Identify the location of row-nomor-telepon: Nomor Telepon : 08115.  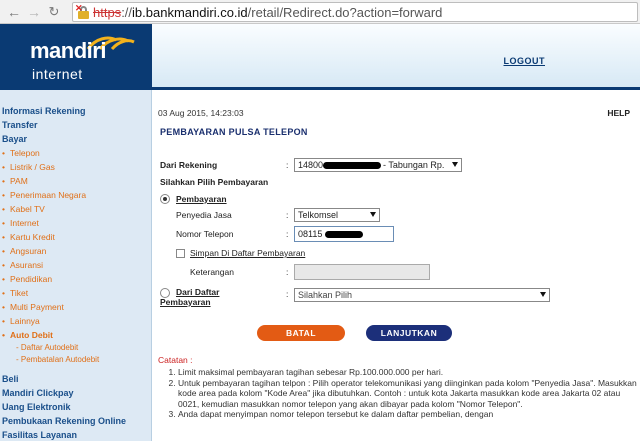
(354, 234).